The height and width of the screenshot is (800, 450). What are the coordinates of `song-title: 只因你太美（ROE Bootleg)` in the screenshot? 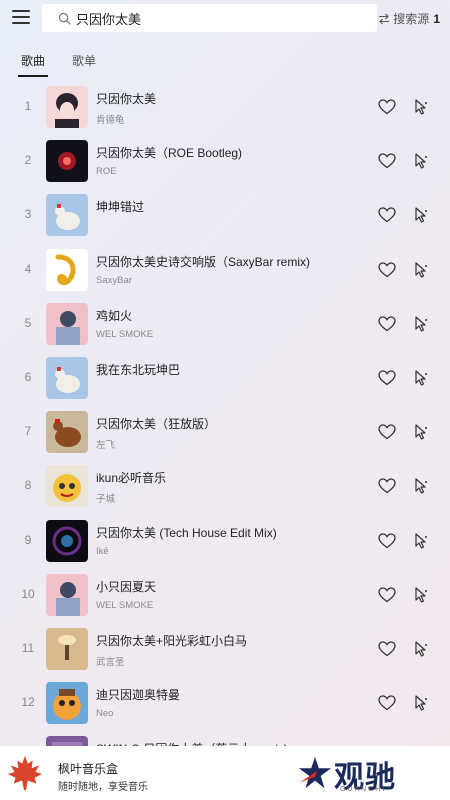 It's located at (169, 153).